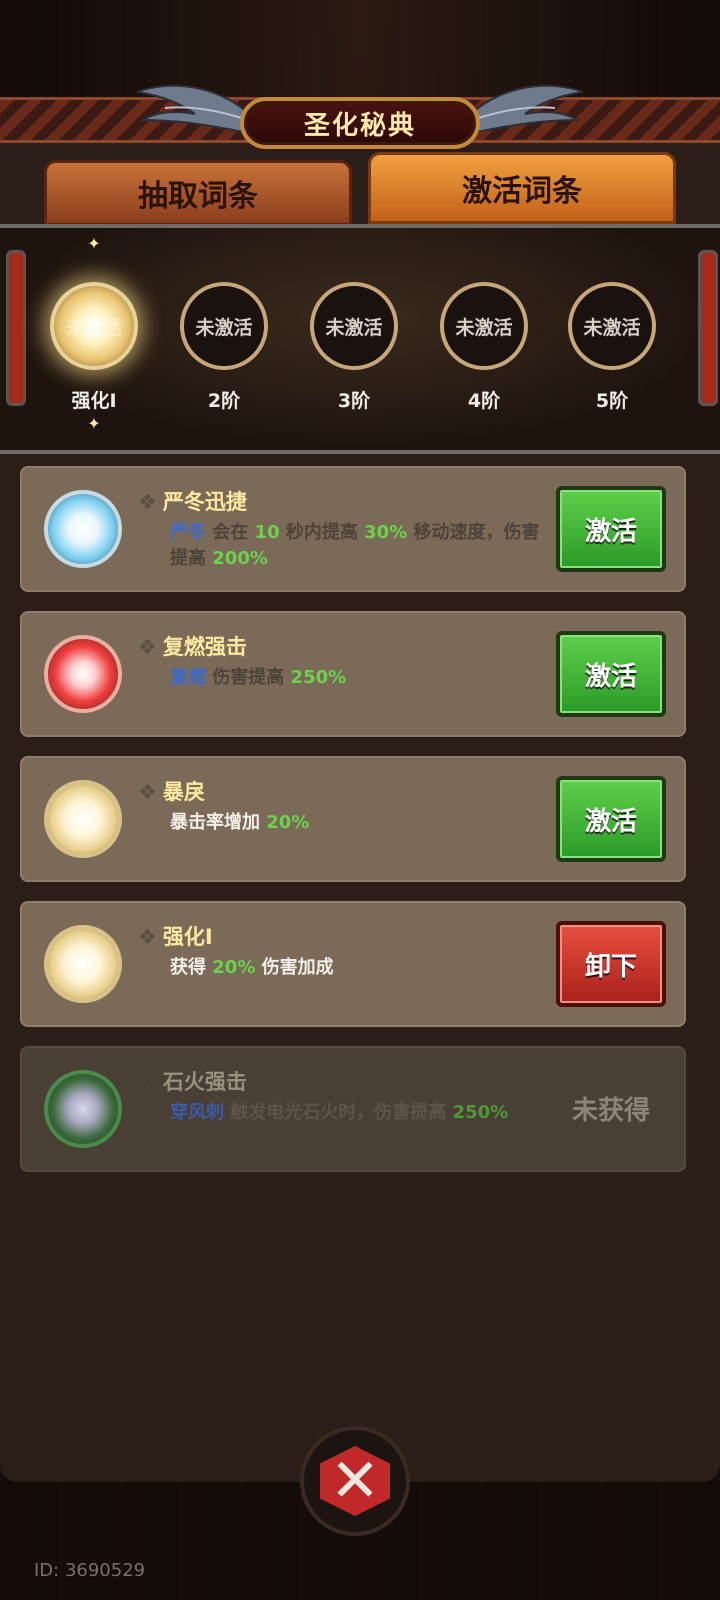 The height and width of the screenshot is (1600, 720). Describe the element at coordinates (610, 1111) in the screenshot. I see `not-obtained-label: 未获得` at that location.